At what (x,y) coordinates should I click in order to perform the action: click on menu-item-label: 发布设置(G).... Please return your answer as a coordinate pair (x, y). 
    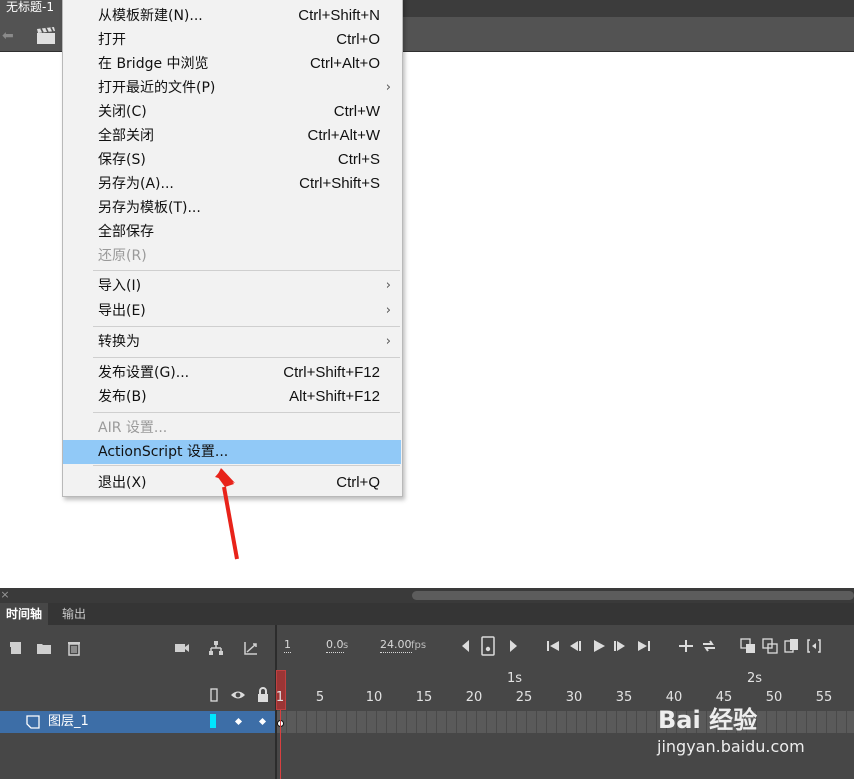
    Looking at the image, I should click on (144, 373).